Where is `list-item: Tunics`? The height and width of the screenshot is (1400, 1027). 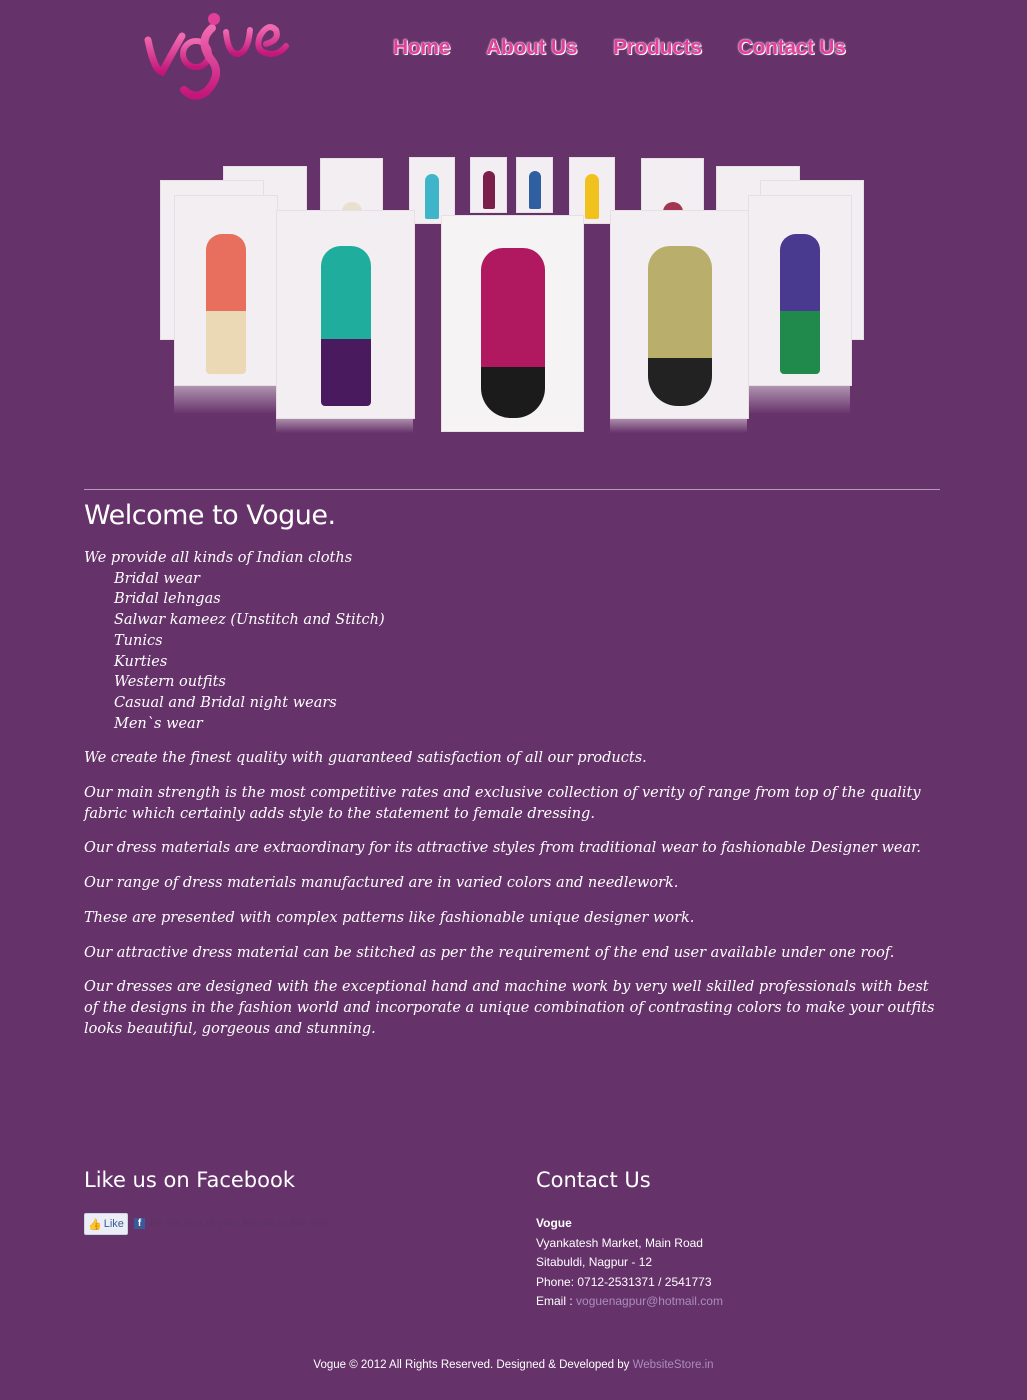 list-item: Tunics is located at coordinates (138, 640).